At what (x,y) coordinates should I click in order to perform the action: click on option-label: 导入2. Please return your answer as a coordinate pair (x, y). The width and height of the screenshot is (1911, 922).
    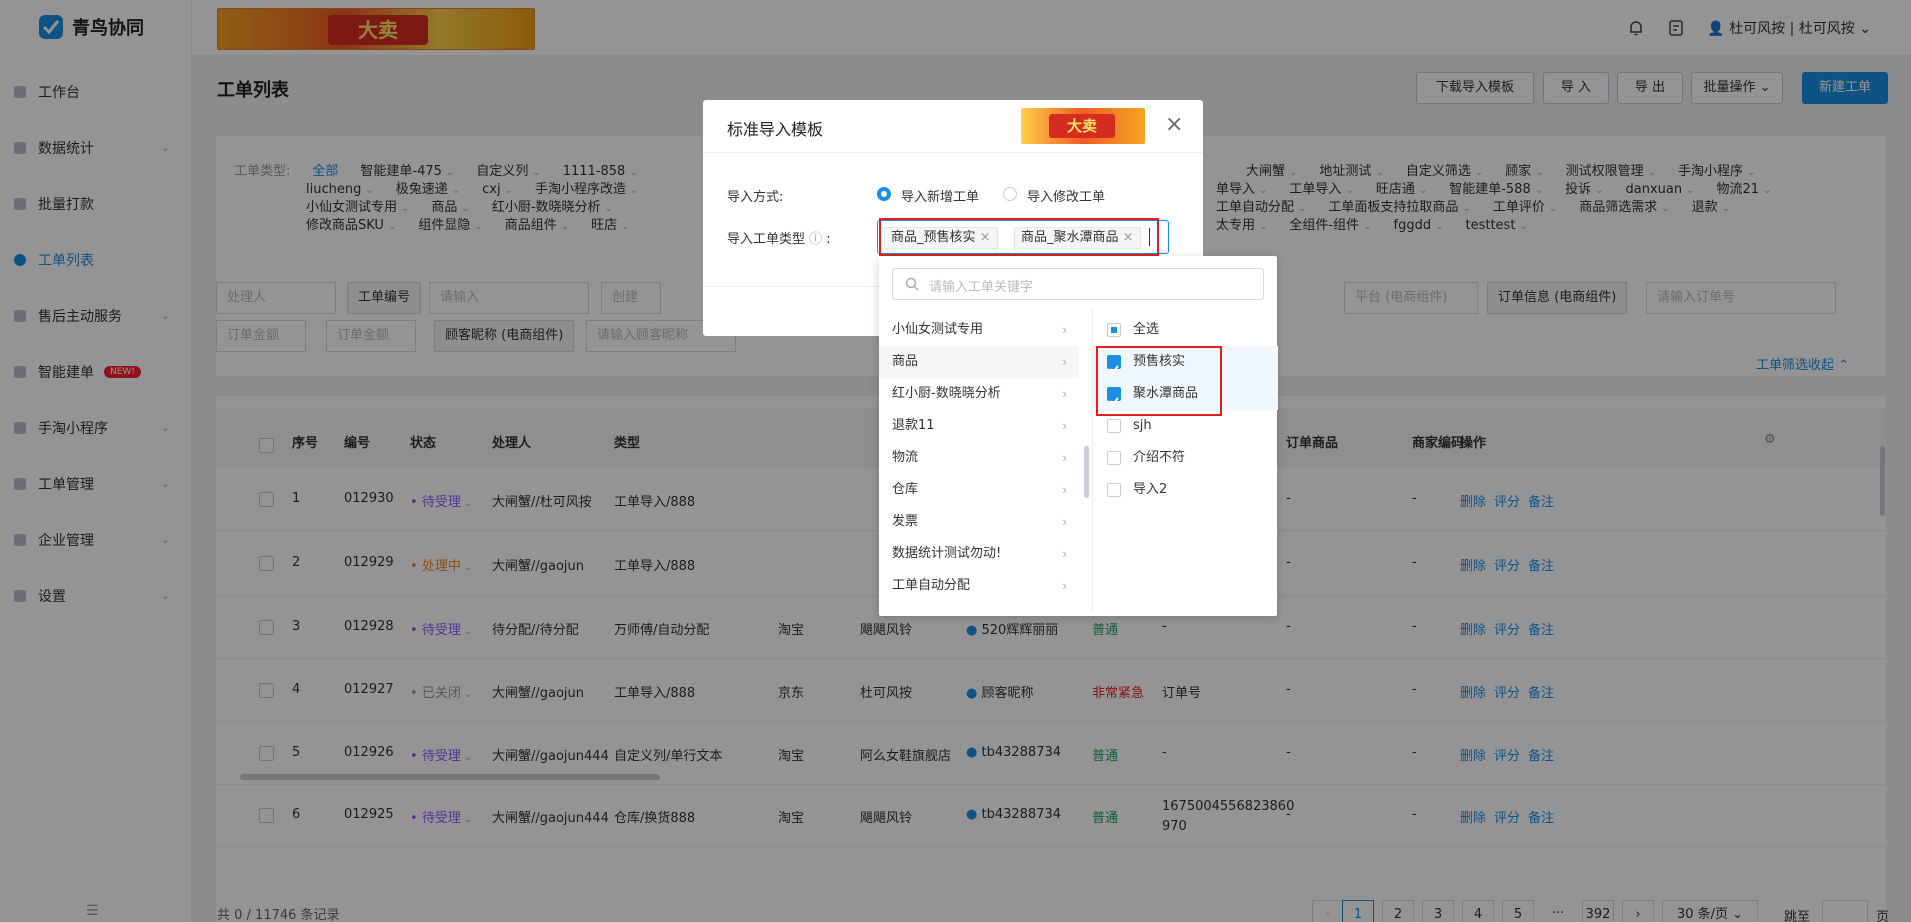
    Looking at the image, I should click on (1150, 489).